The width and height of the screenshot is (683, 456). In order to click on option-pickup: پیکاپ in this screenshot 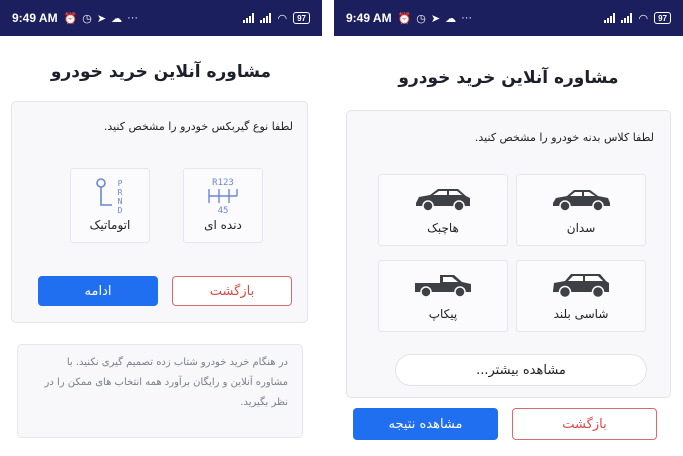, I will do `click(443, 296)`.